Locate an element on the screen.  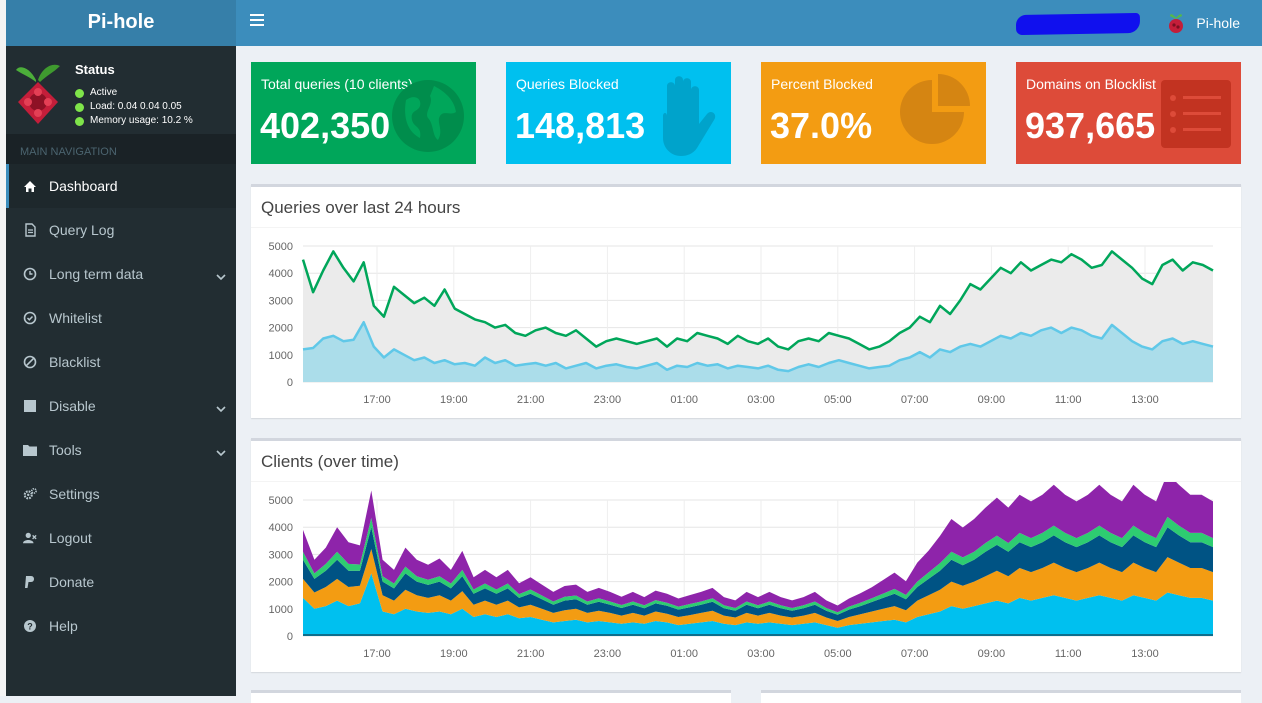
sidebar-item-label: Whitelist is located at coordinates (75, 318).